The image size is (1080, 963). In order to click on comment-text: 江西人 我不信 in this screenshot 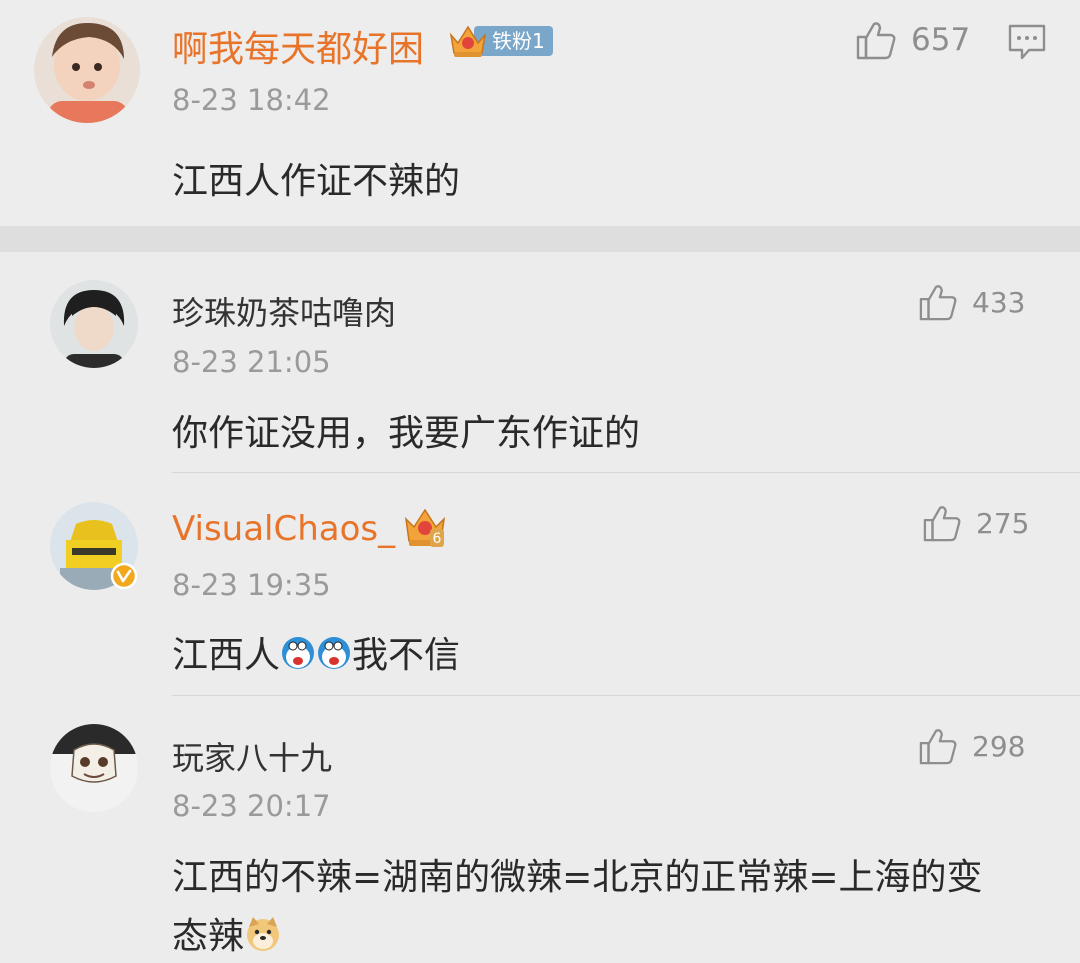, I will do `click(316, 653)`.